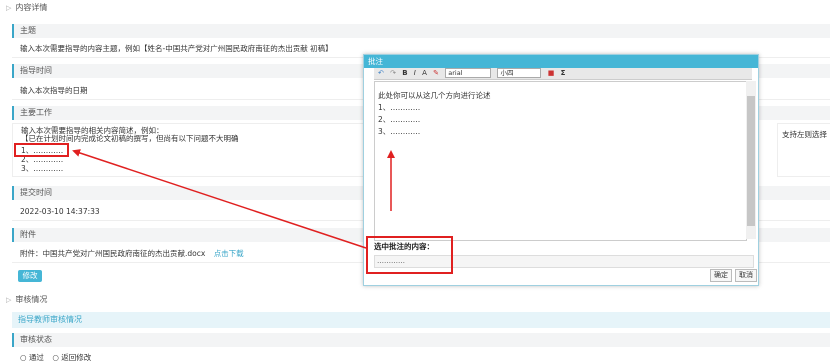 The width and height of the screenshot is (830, 363). I want to click on annotation-arrows, so click(233, 199).